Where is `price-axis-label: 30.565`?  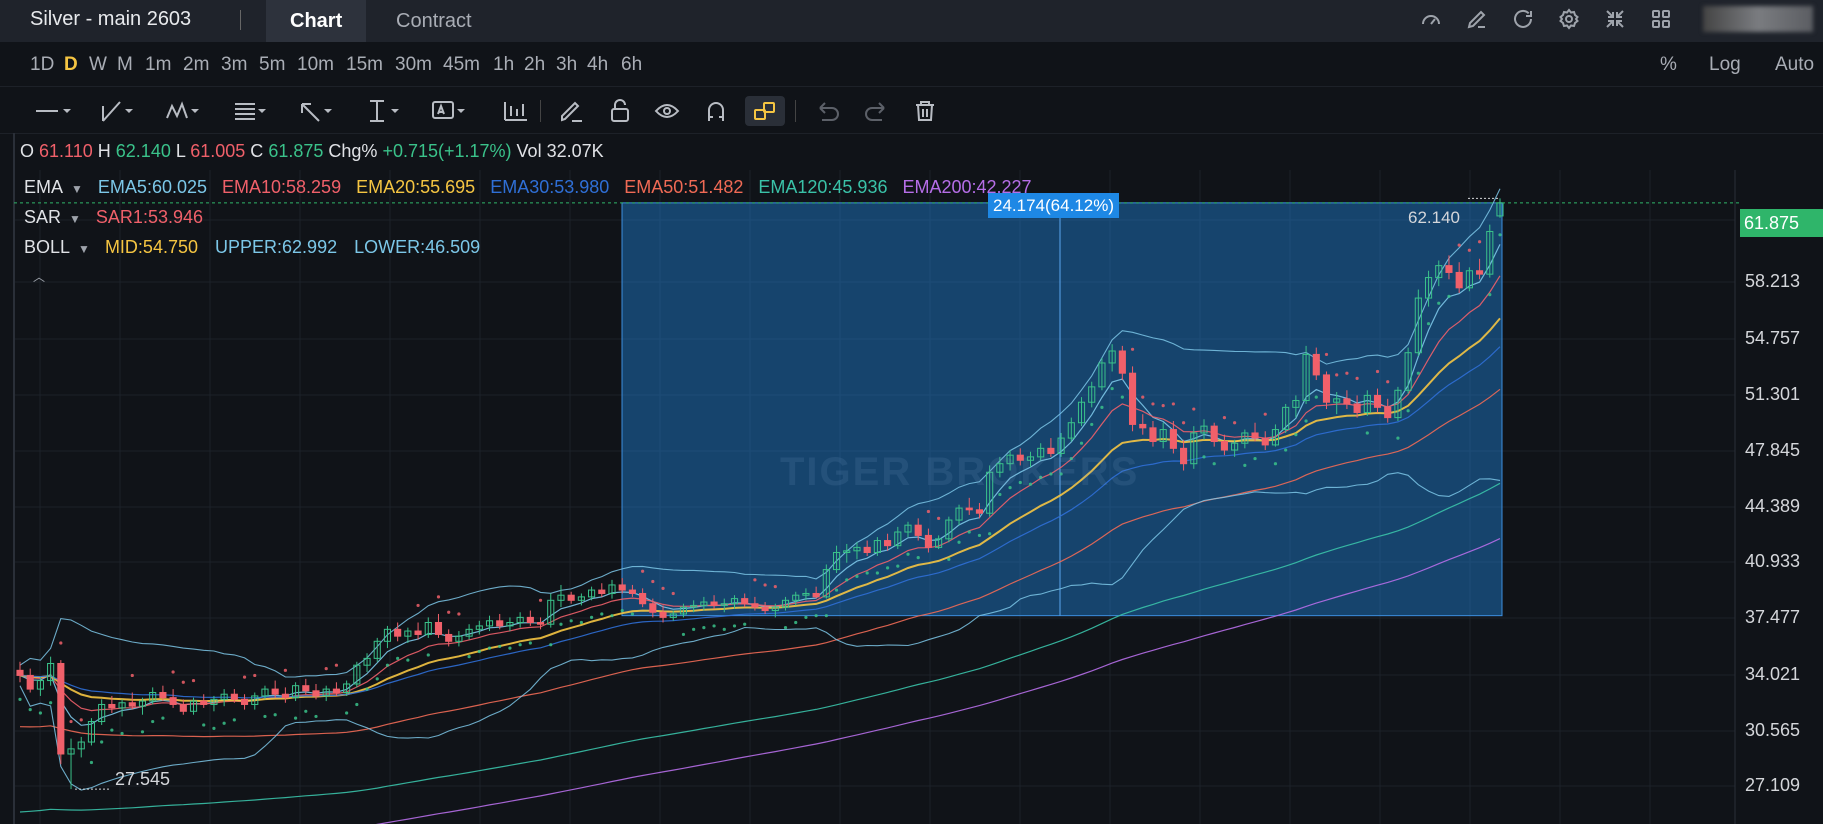 price-axis-label: 30.565 is located at coordinates (1773, 730).